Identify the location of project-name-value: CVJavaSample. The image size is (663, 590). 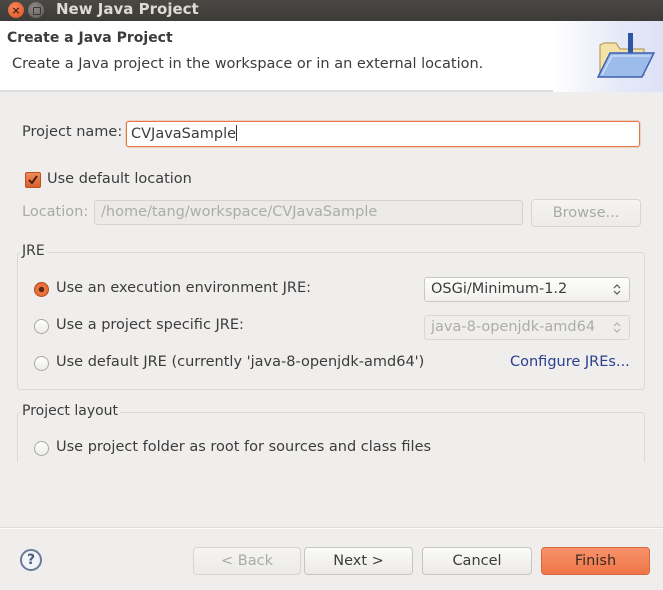
(184, 134).